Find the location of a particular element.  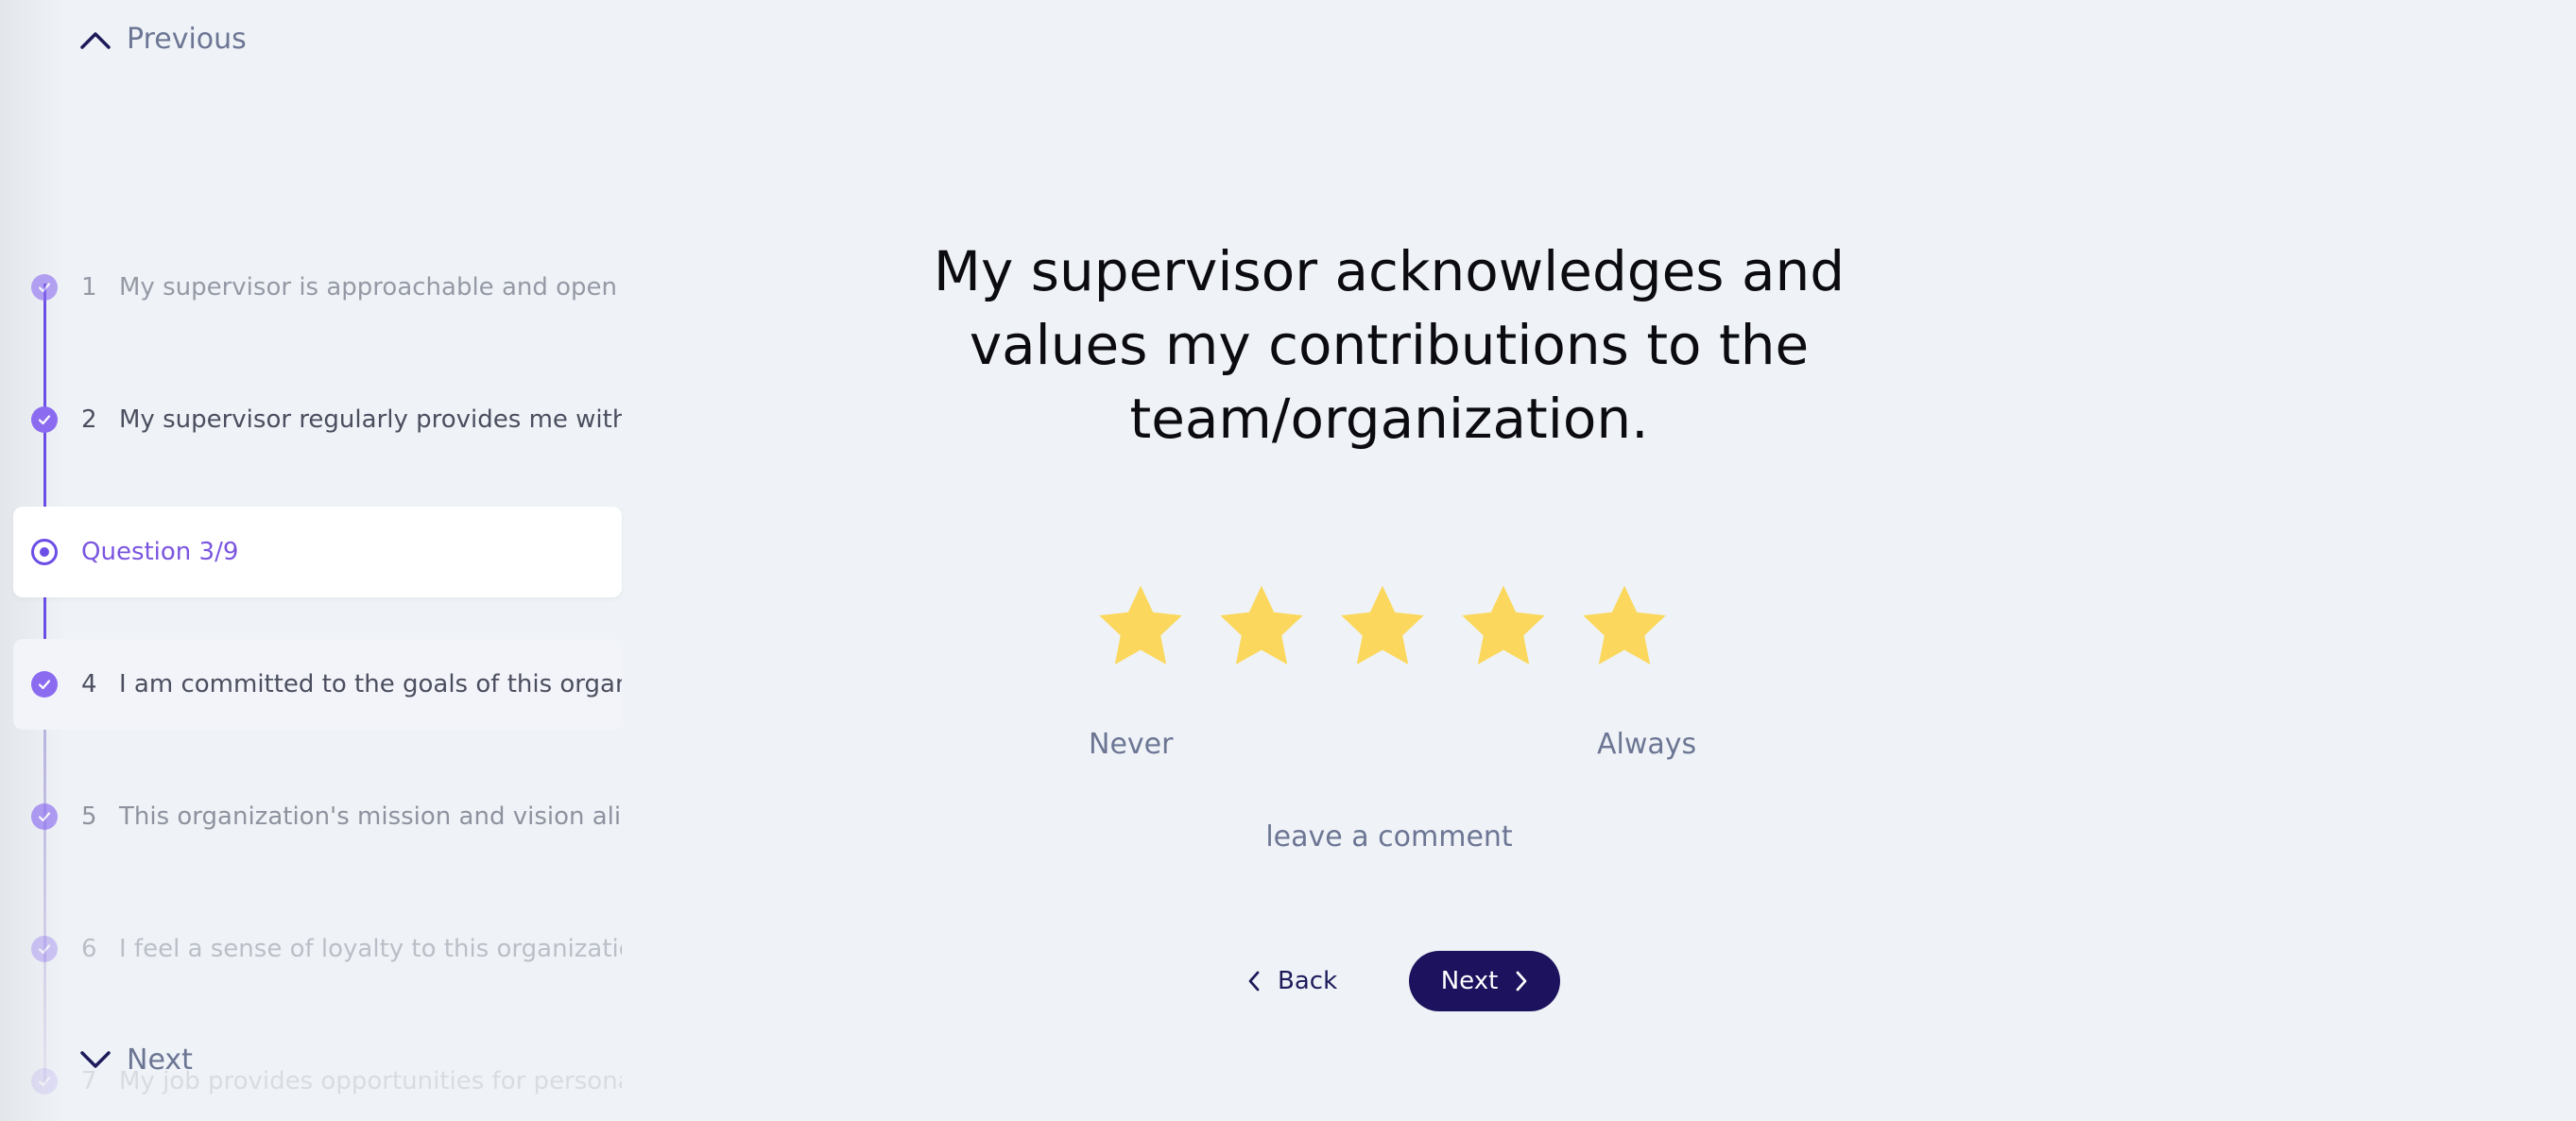

next-question-link: Next is located at coordinates (136, 1060).